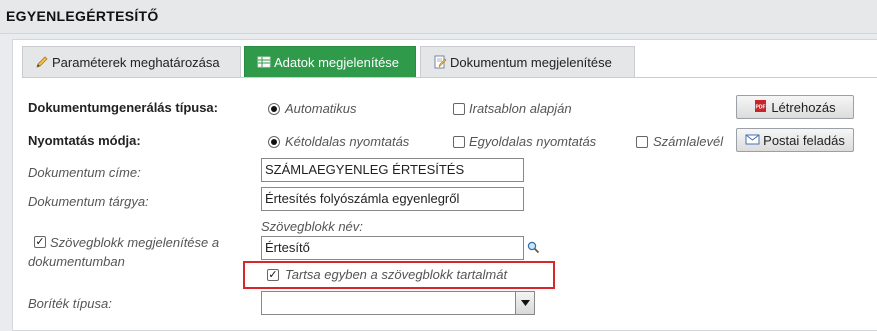  I want to click on textblock-show-label-line1: Szövegblokk megjelenítése a, so click(135, 242).